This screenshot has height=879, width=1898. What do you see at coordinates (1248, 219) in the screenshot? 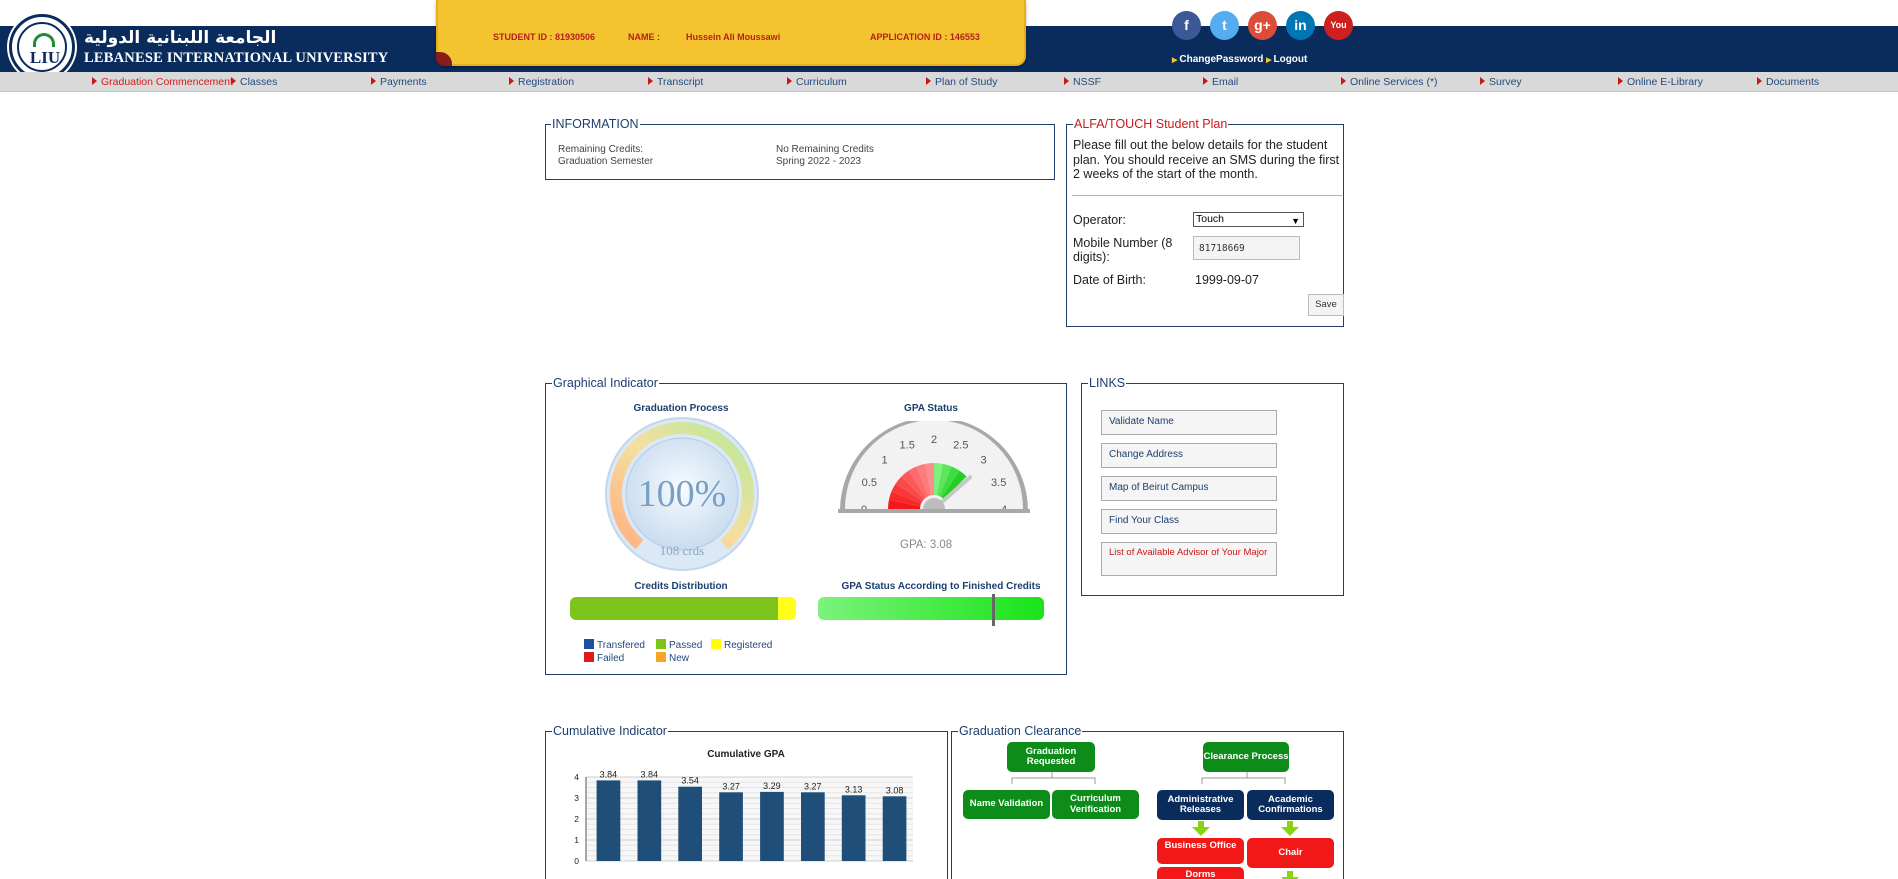
I see `operator-select: Touch ▼` at bounding box center [1248, 219].